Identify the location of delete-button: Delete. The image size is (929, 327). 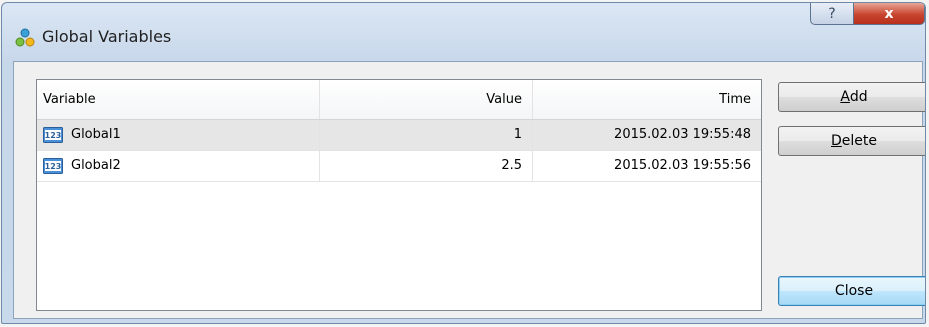
(851, 141).